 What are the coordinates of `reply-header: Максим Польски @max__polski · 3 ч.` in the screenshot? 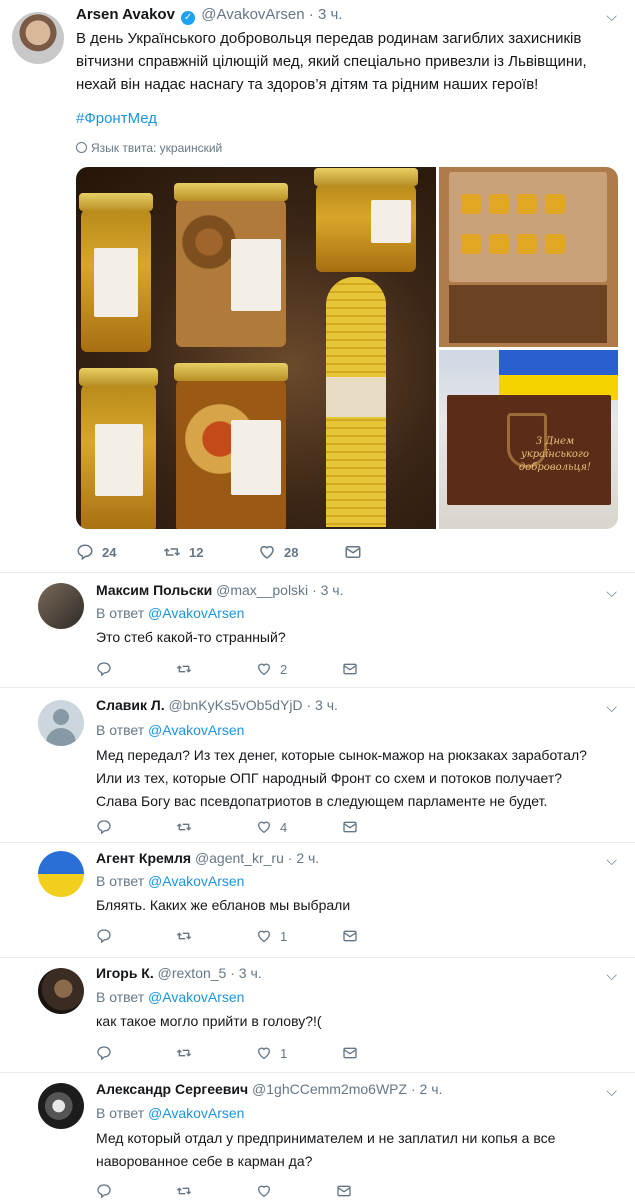 It's located at (219, 590).